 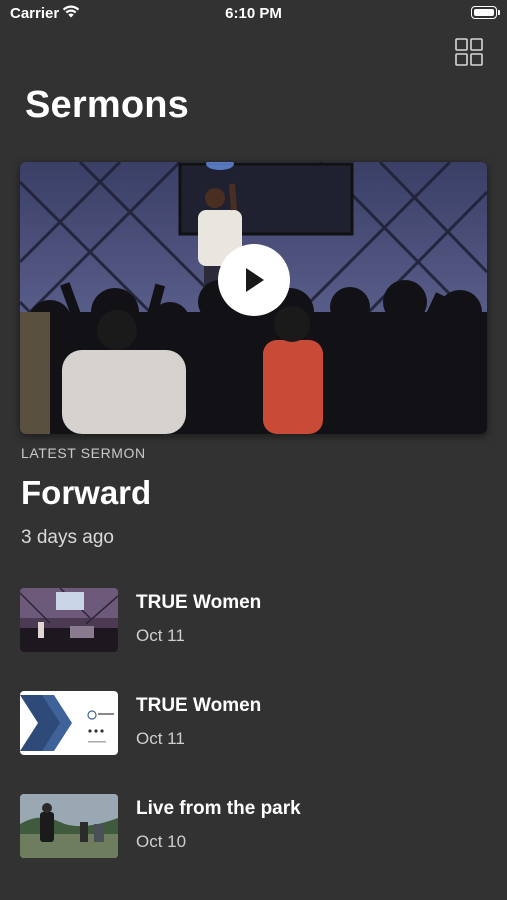 I want to click on sermon-date: Oct 10, so click(x=161, y=841).